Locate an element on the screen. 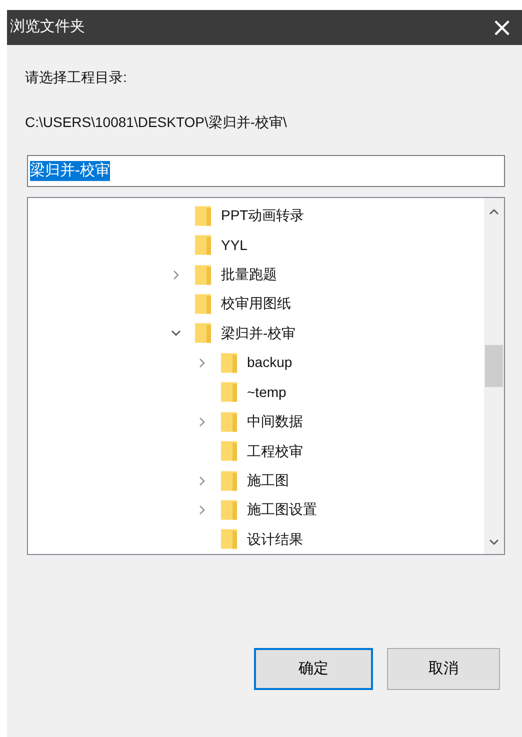 The height and width of the screenshot is (737, 522). scrollbar is located at coordinates (494, 376).